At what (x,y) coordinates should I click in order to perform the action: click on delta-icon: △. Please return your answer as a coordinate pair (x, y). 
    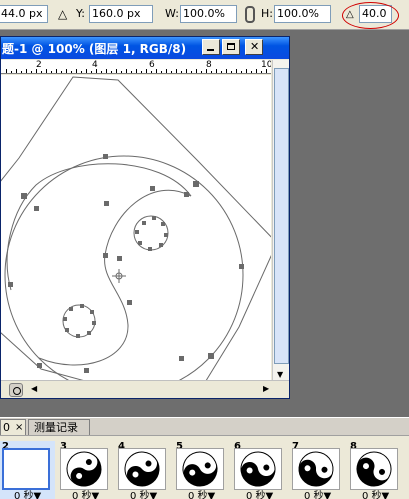
    Looking at the image, I should click on (63, 14).